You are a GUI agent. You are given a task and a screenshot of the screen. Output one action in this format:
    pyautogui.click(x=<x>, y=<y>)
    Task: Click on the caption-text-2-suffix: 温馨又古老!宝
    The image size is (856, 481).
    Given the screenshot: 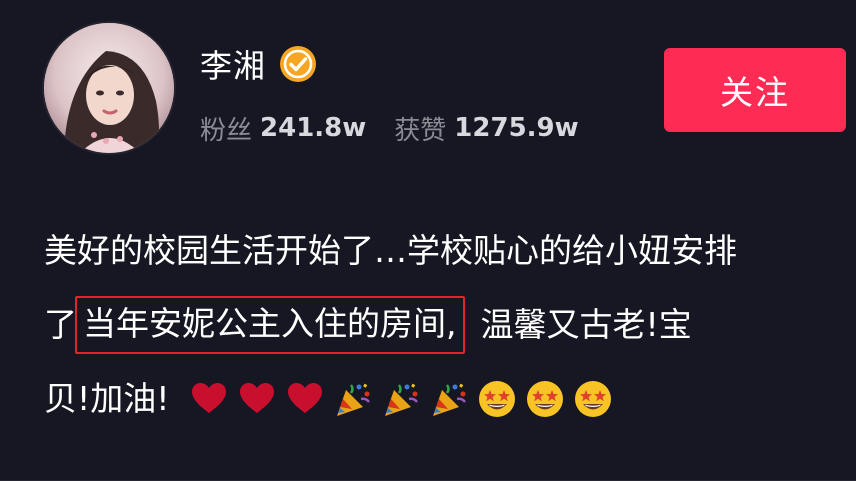 What is the action you would take?
    pyautogui.click(x=586, y=324)
    